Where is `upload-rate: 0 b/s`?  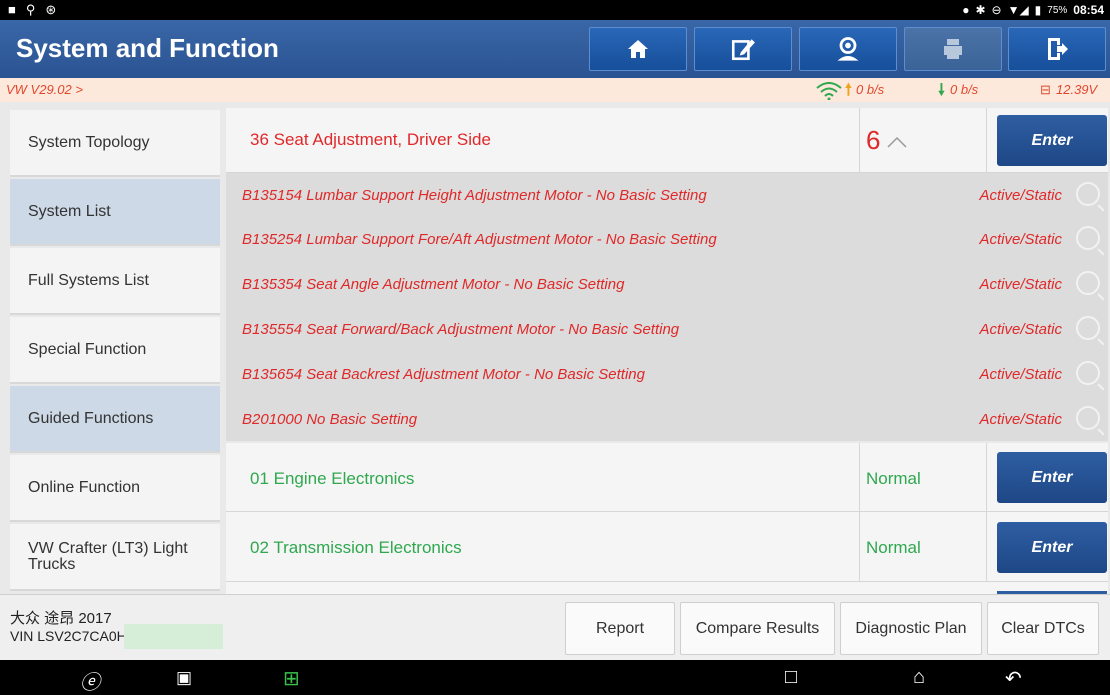 upload-rate: 0 b/s is located at coordinates (870, 89).